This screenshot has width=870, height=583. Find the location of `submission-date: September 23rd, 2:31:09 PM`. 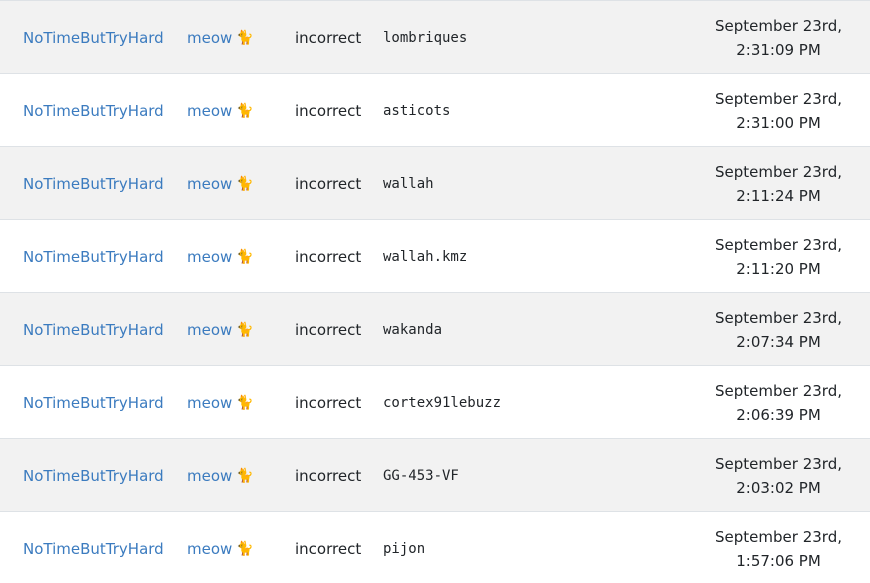

submission-date: September 23rd, 2:31:09 PM is located at coordinates (778, 37).